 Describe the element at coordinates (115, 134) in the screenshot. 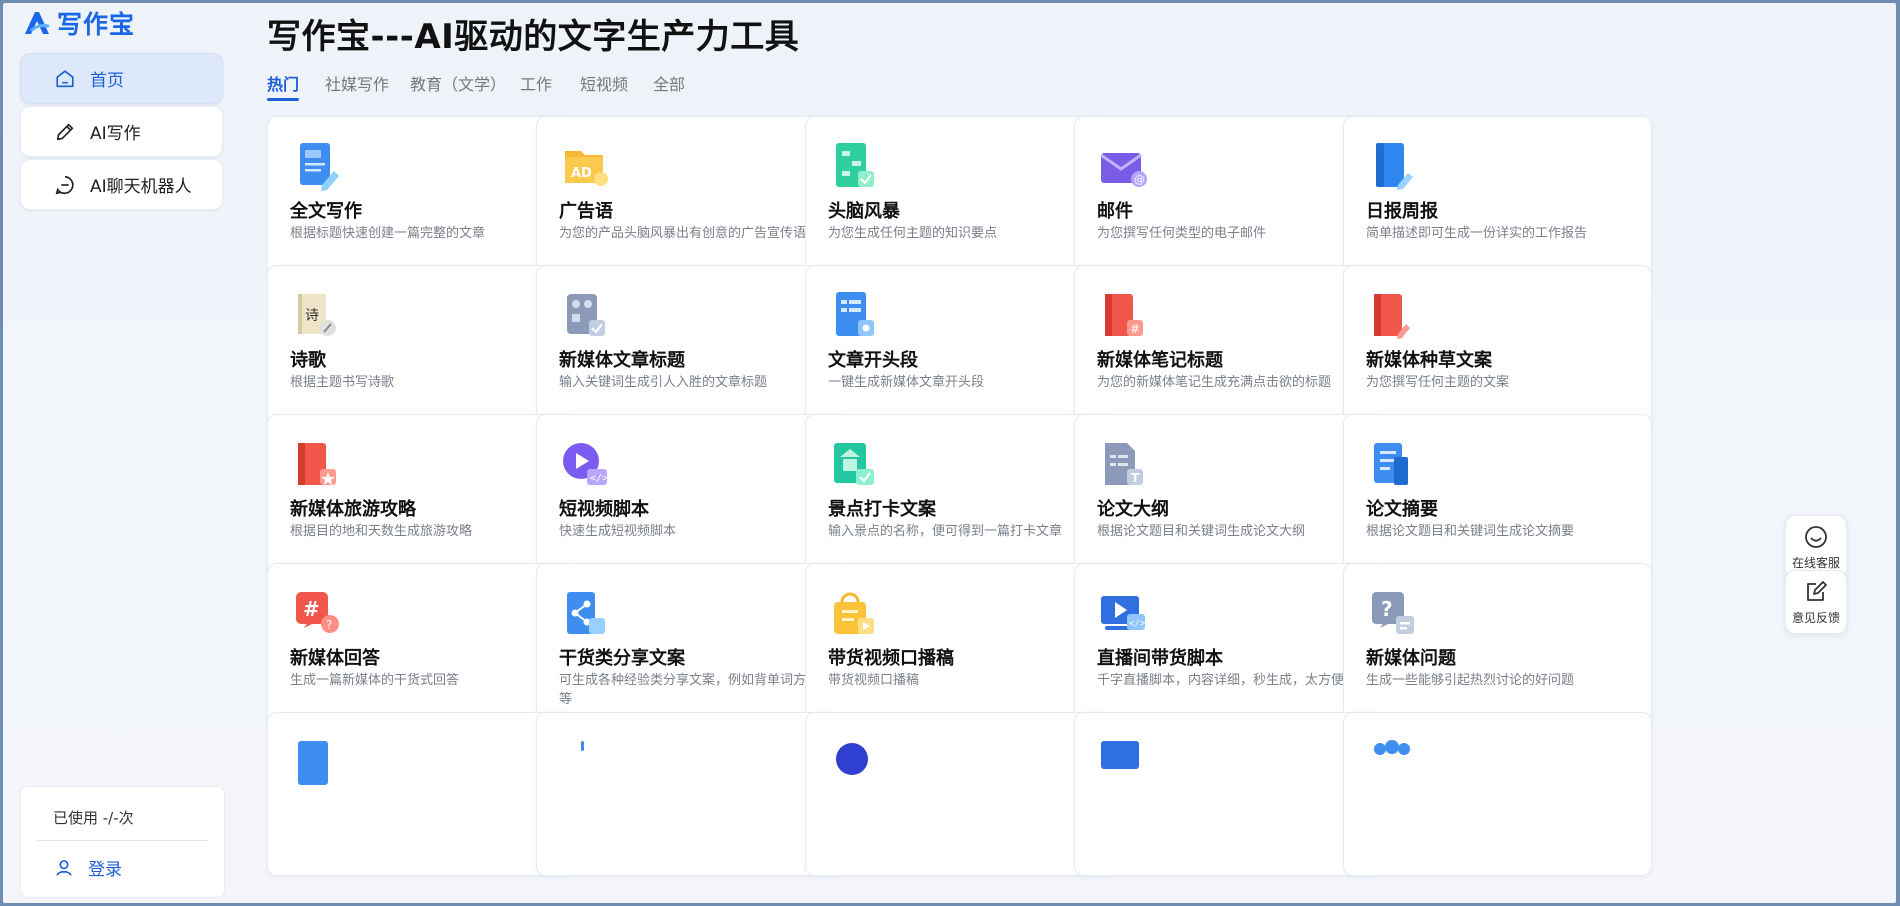

I see `sidebar-item-label: AI写作` at that location.